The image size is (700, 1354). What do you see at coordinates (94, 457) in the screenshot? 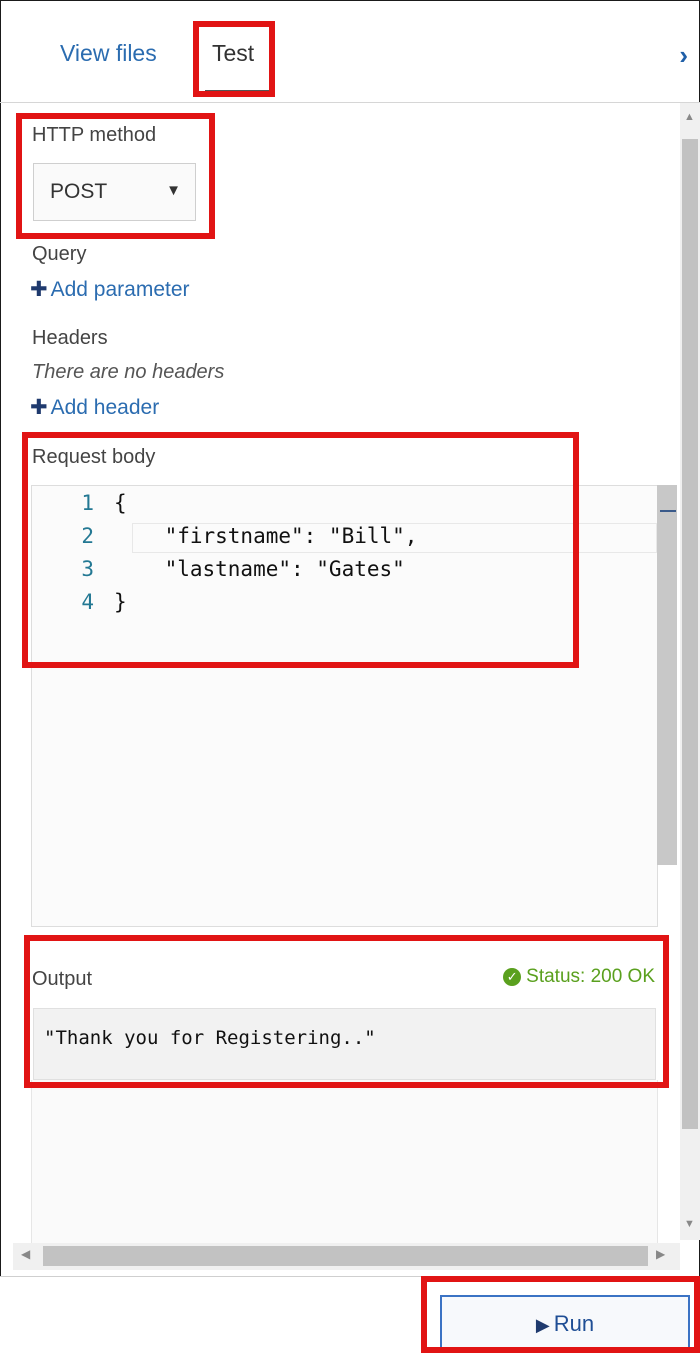
I see `request-body-label: Request body` at bounding box center [94, 457].